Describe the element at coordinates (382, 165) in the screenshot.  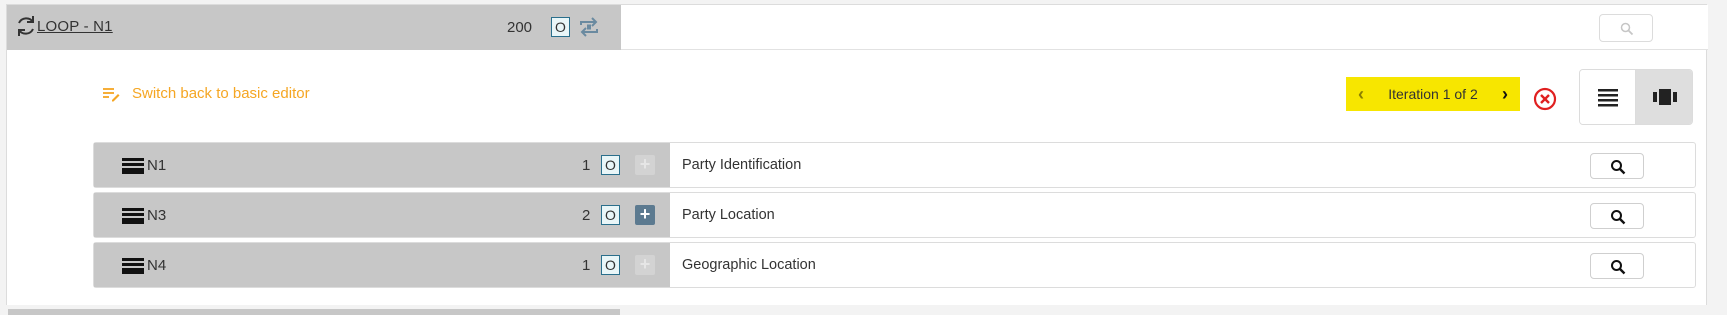
I see `segment-header-panel: N1 1 O +` at that location.